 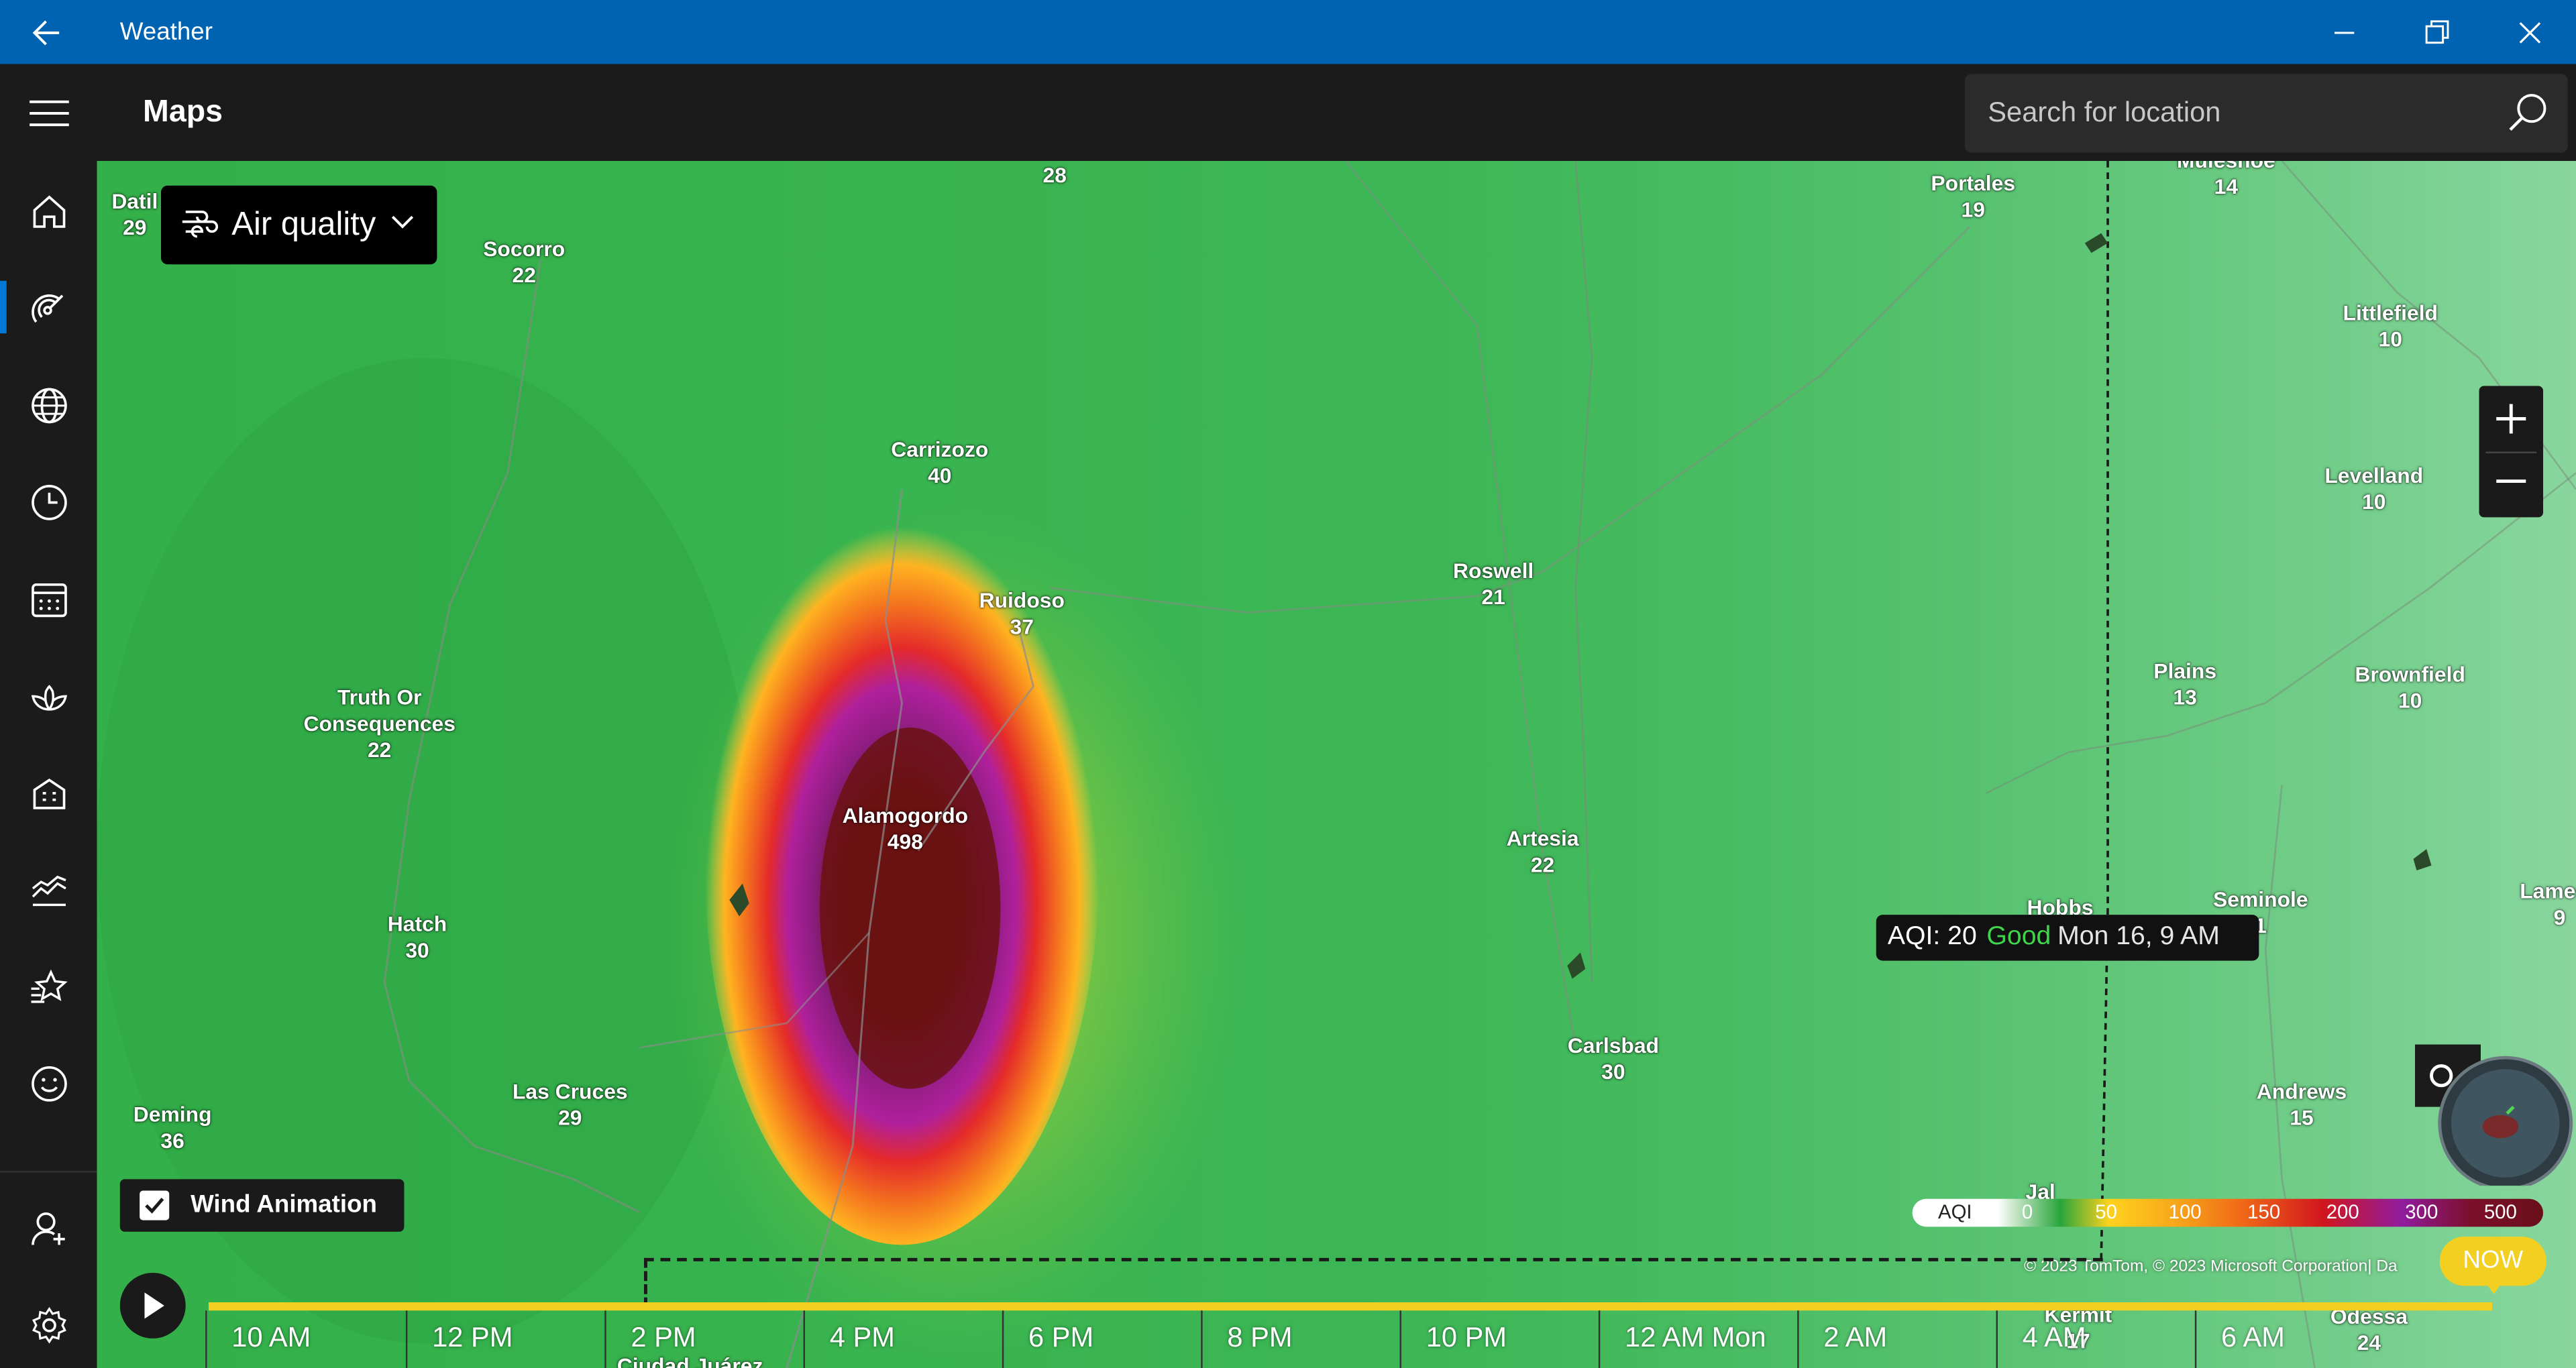 What do you see at coordinates (172, 1127) in the screenshot?
I see `city-label: Deming 36` at bounding box center [172, 1127].